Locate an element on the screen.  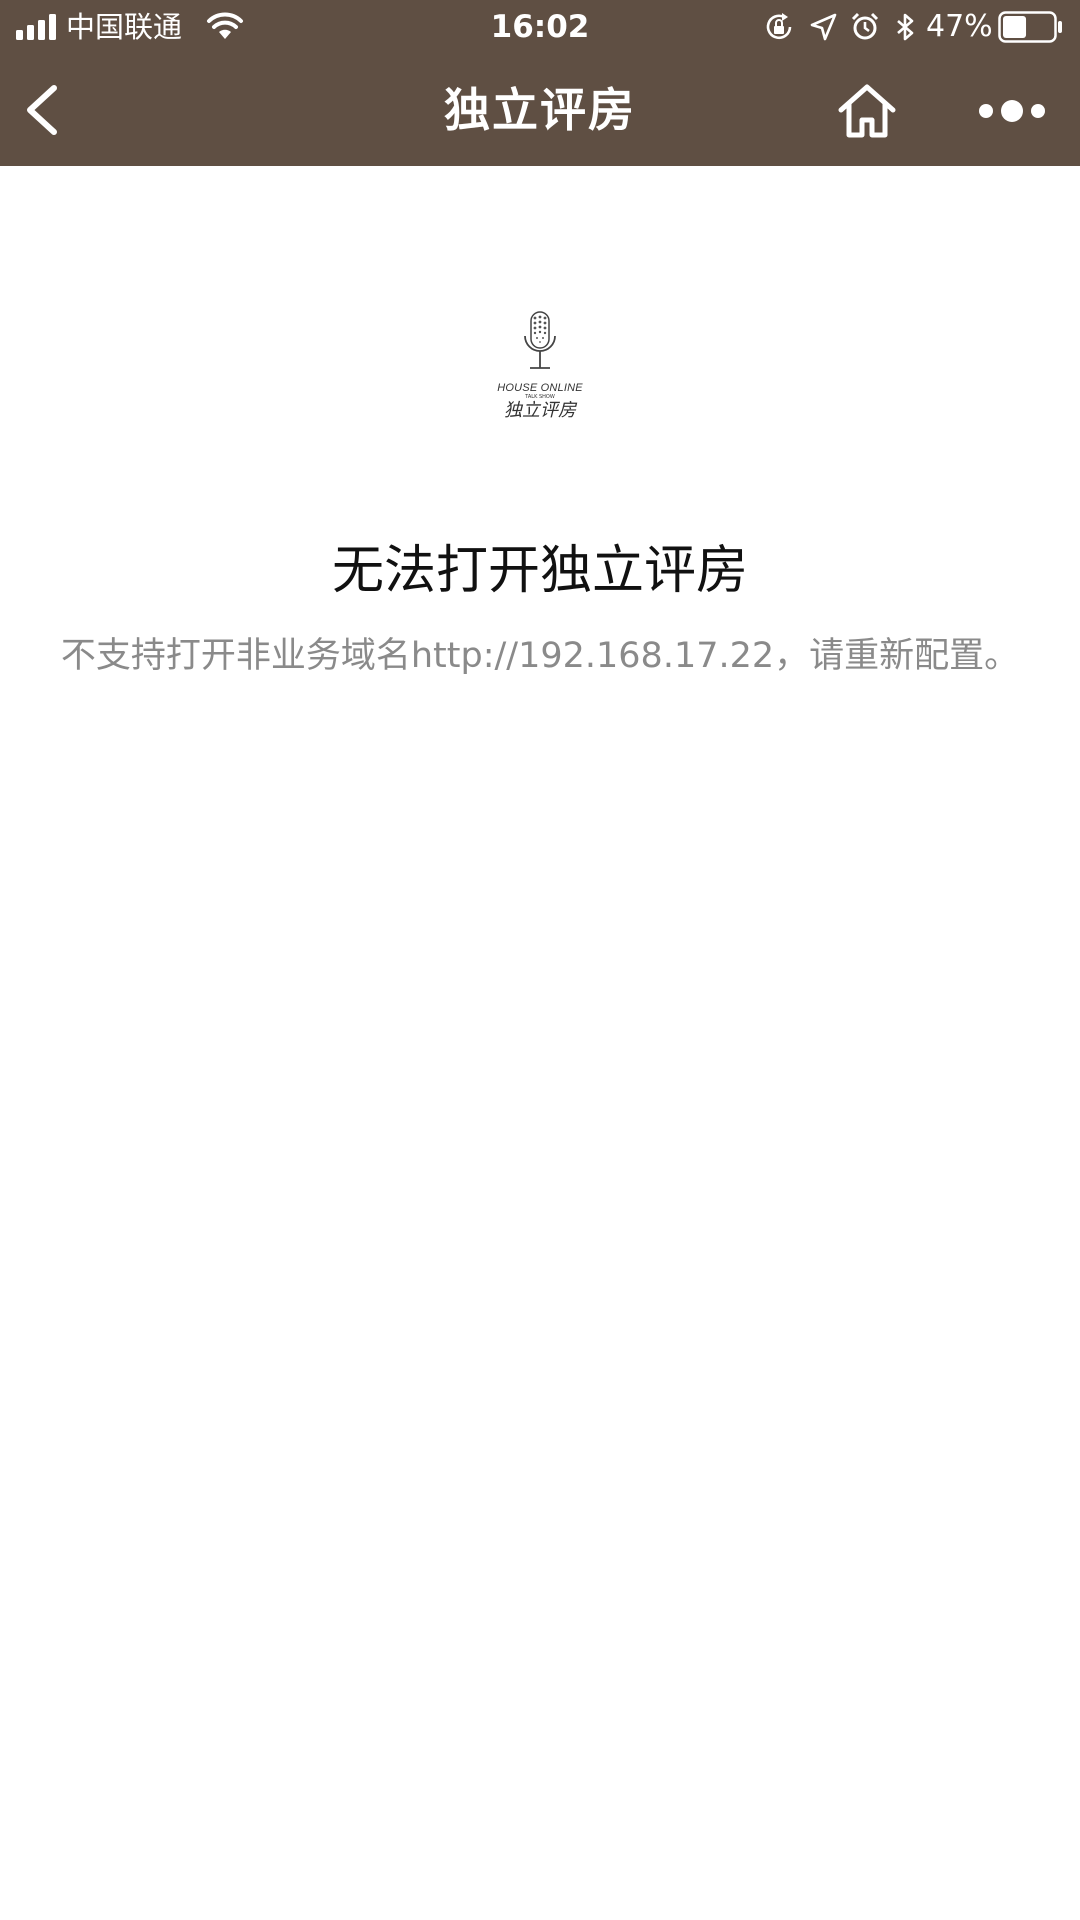
nav-title: 独立评房 is located at coordinates (540, 110).